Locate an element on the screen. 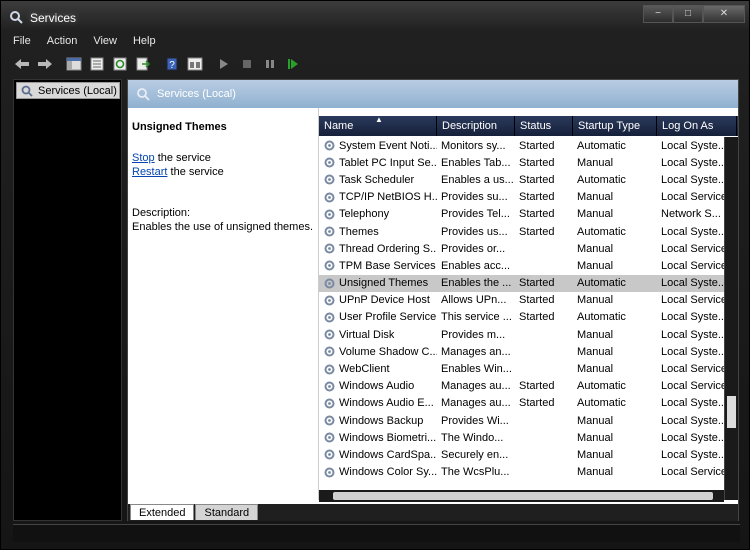  stop-icon is located at coordinates (247, 64).